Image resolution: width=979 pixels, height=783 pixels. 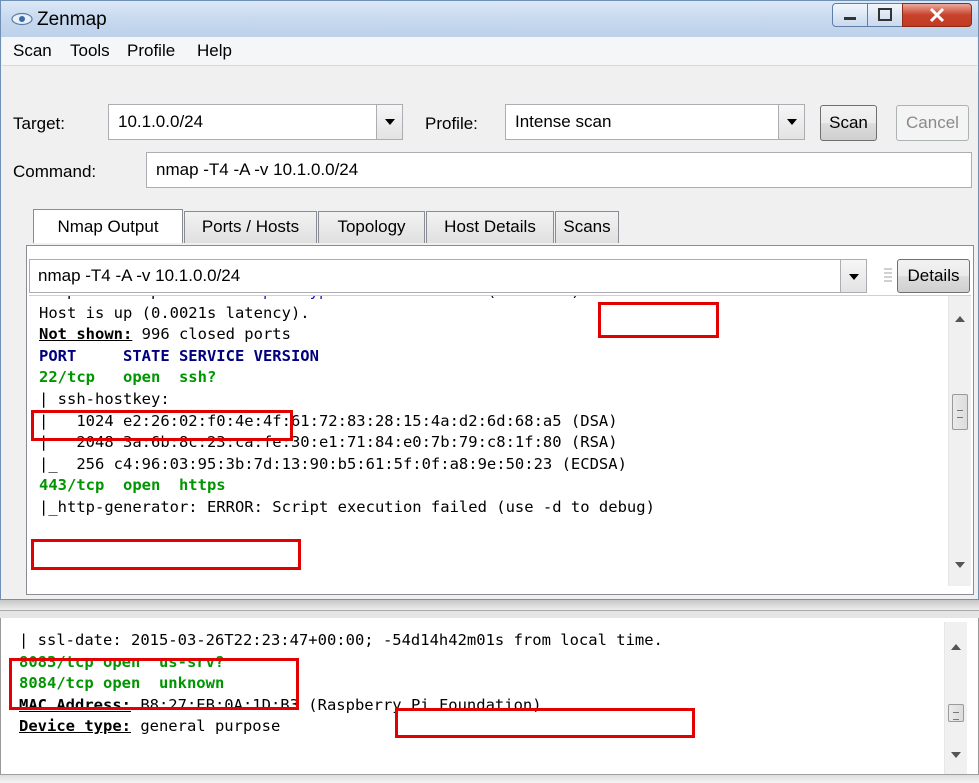 What do you see at coordinates (55, 171) in the screenshot?
I see `command-label: Command:` at bounding box center [55, 171].